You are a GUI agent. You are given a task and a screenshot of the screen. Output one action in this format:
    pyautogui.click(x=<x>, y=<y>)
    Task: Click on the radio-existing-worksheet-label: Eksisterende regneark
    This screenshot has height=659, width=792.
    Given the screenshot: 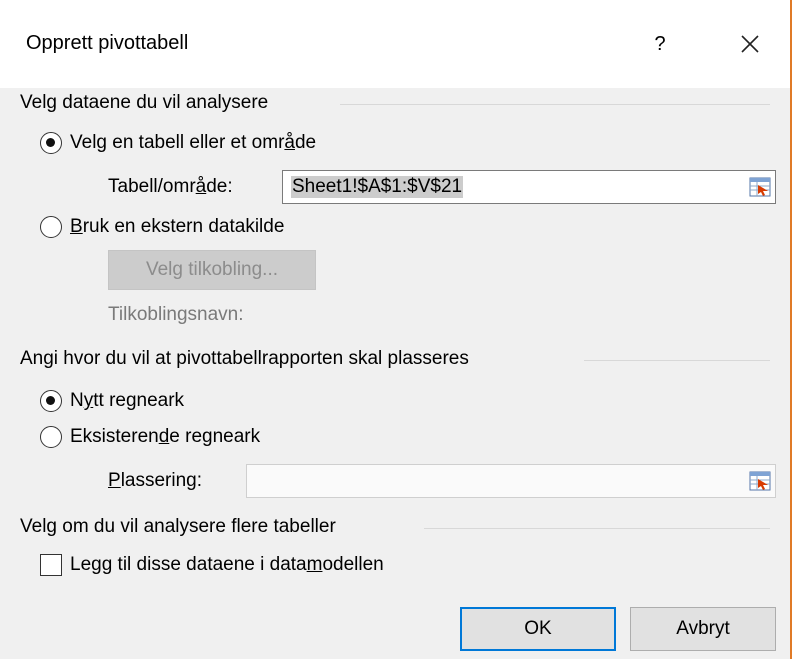 What is the action you would take?
    pyautogui.click(x=165, y=436)
    